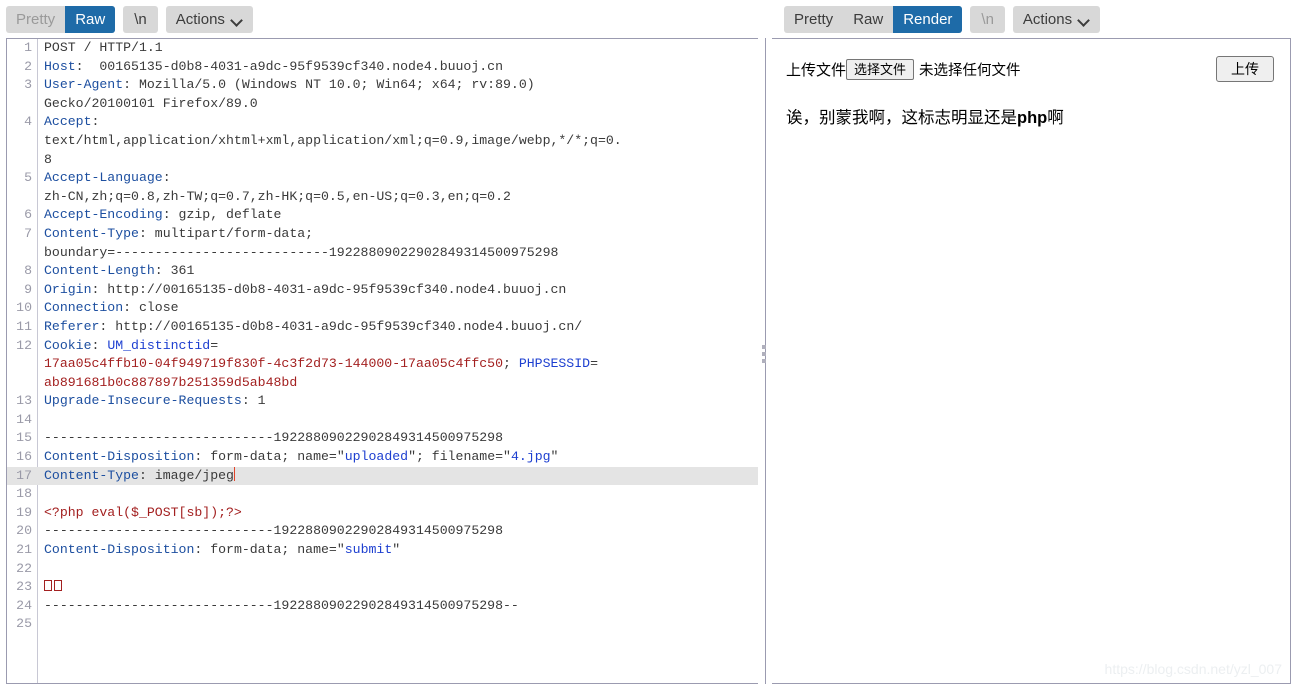 The width and height of the screenshot is (1291, 684). I want to click on request-line: 8, so click(382, 160).